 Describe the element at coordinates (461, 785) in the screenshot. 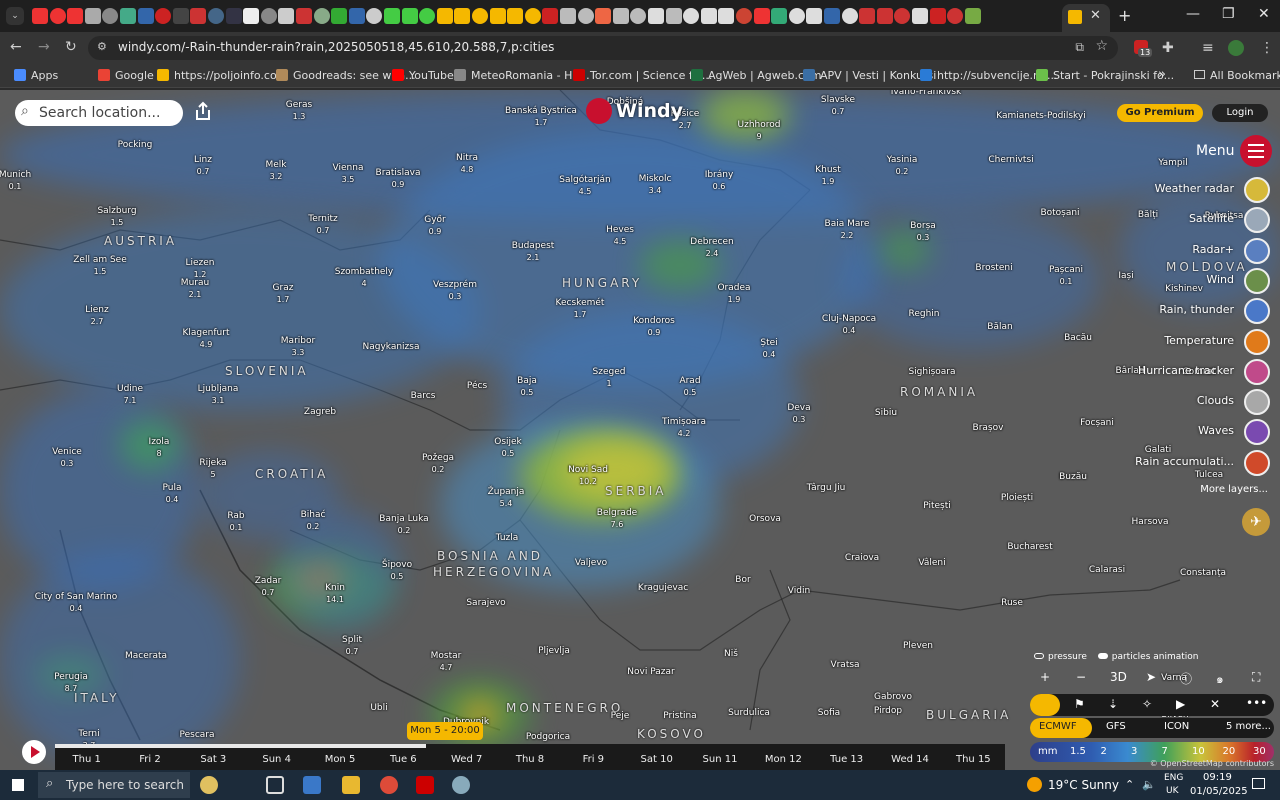

I see `taskbar-app2-icon` at that location.